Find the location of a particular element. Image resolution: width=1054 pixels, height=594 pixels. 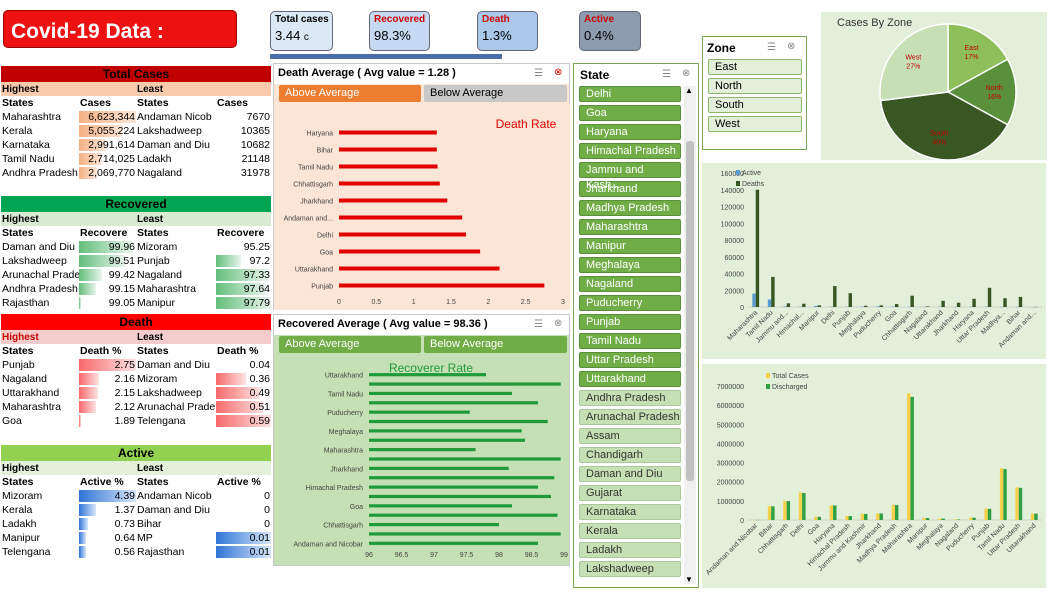

column-header: Active % is located at coordinates (244, 482).